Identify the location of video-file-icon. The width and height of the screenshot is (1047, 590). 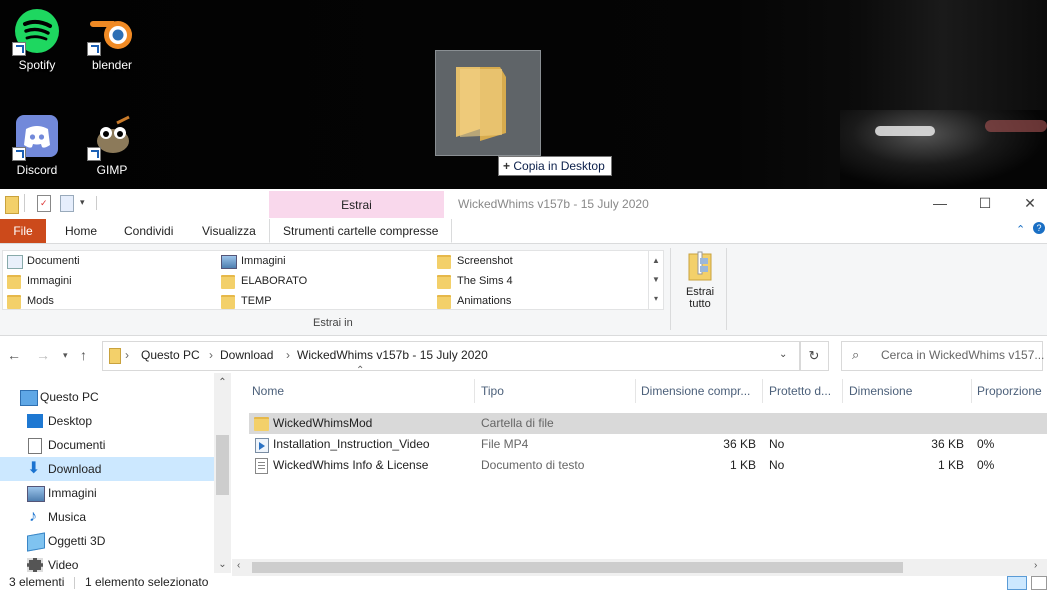
(262, 445).